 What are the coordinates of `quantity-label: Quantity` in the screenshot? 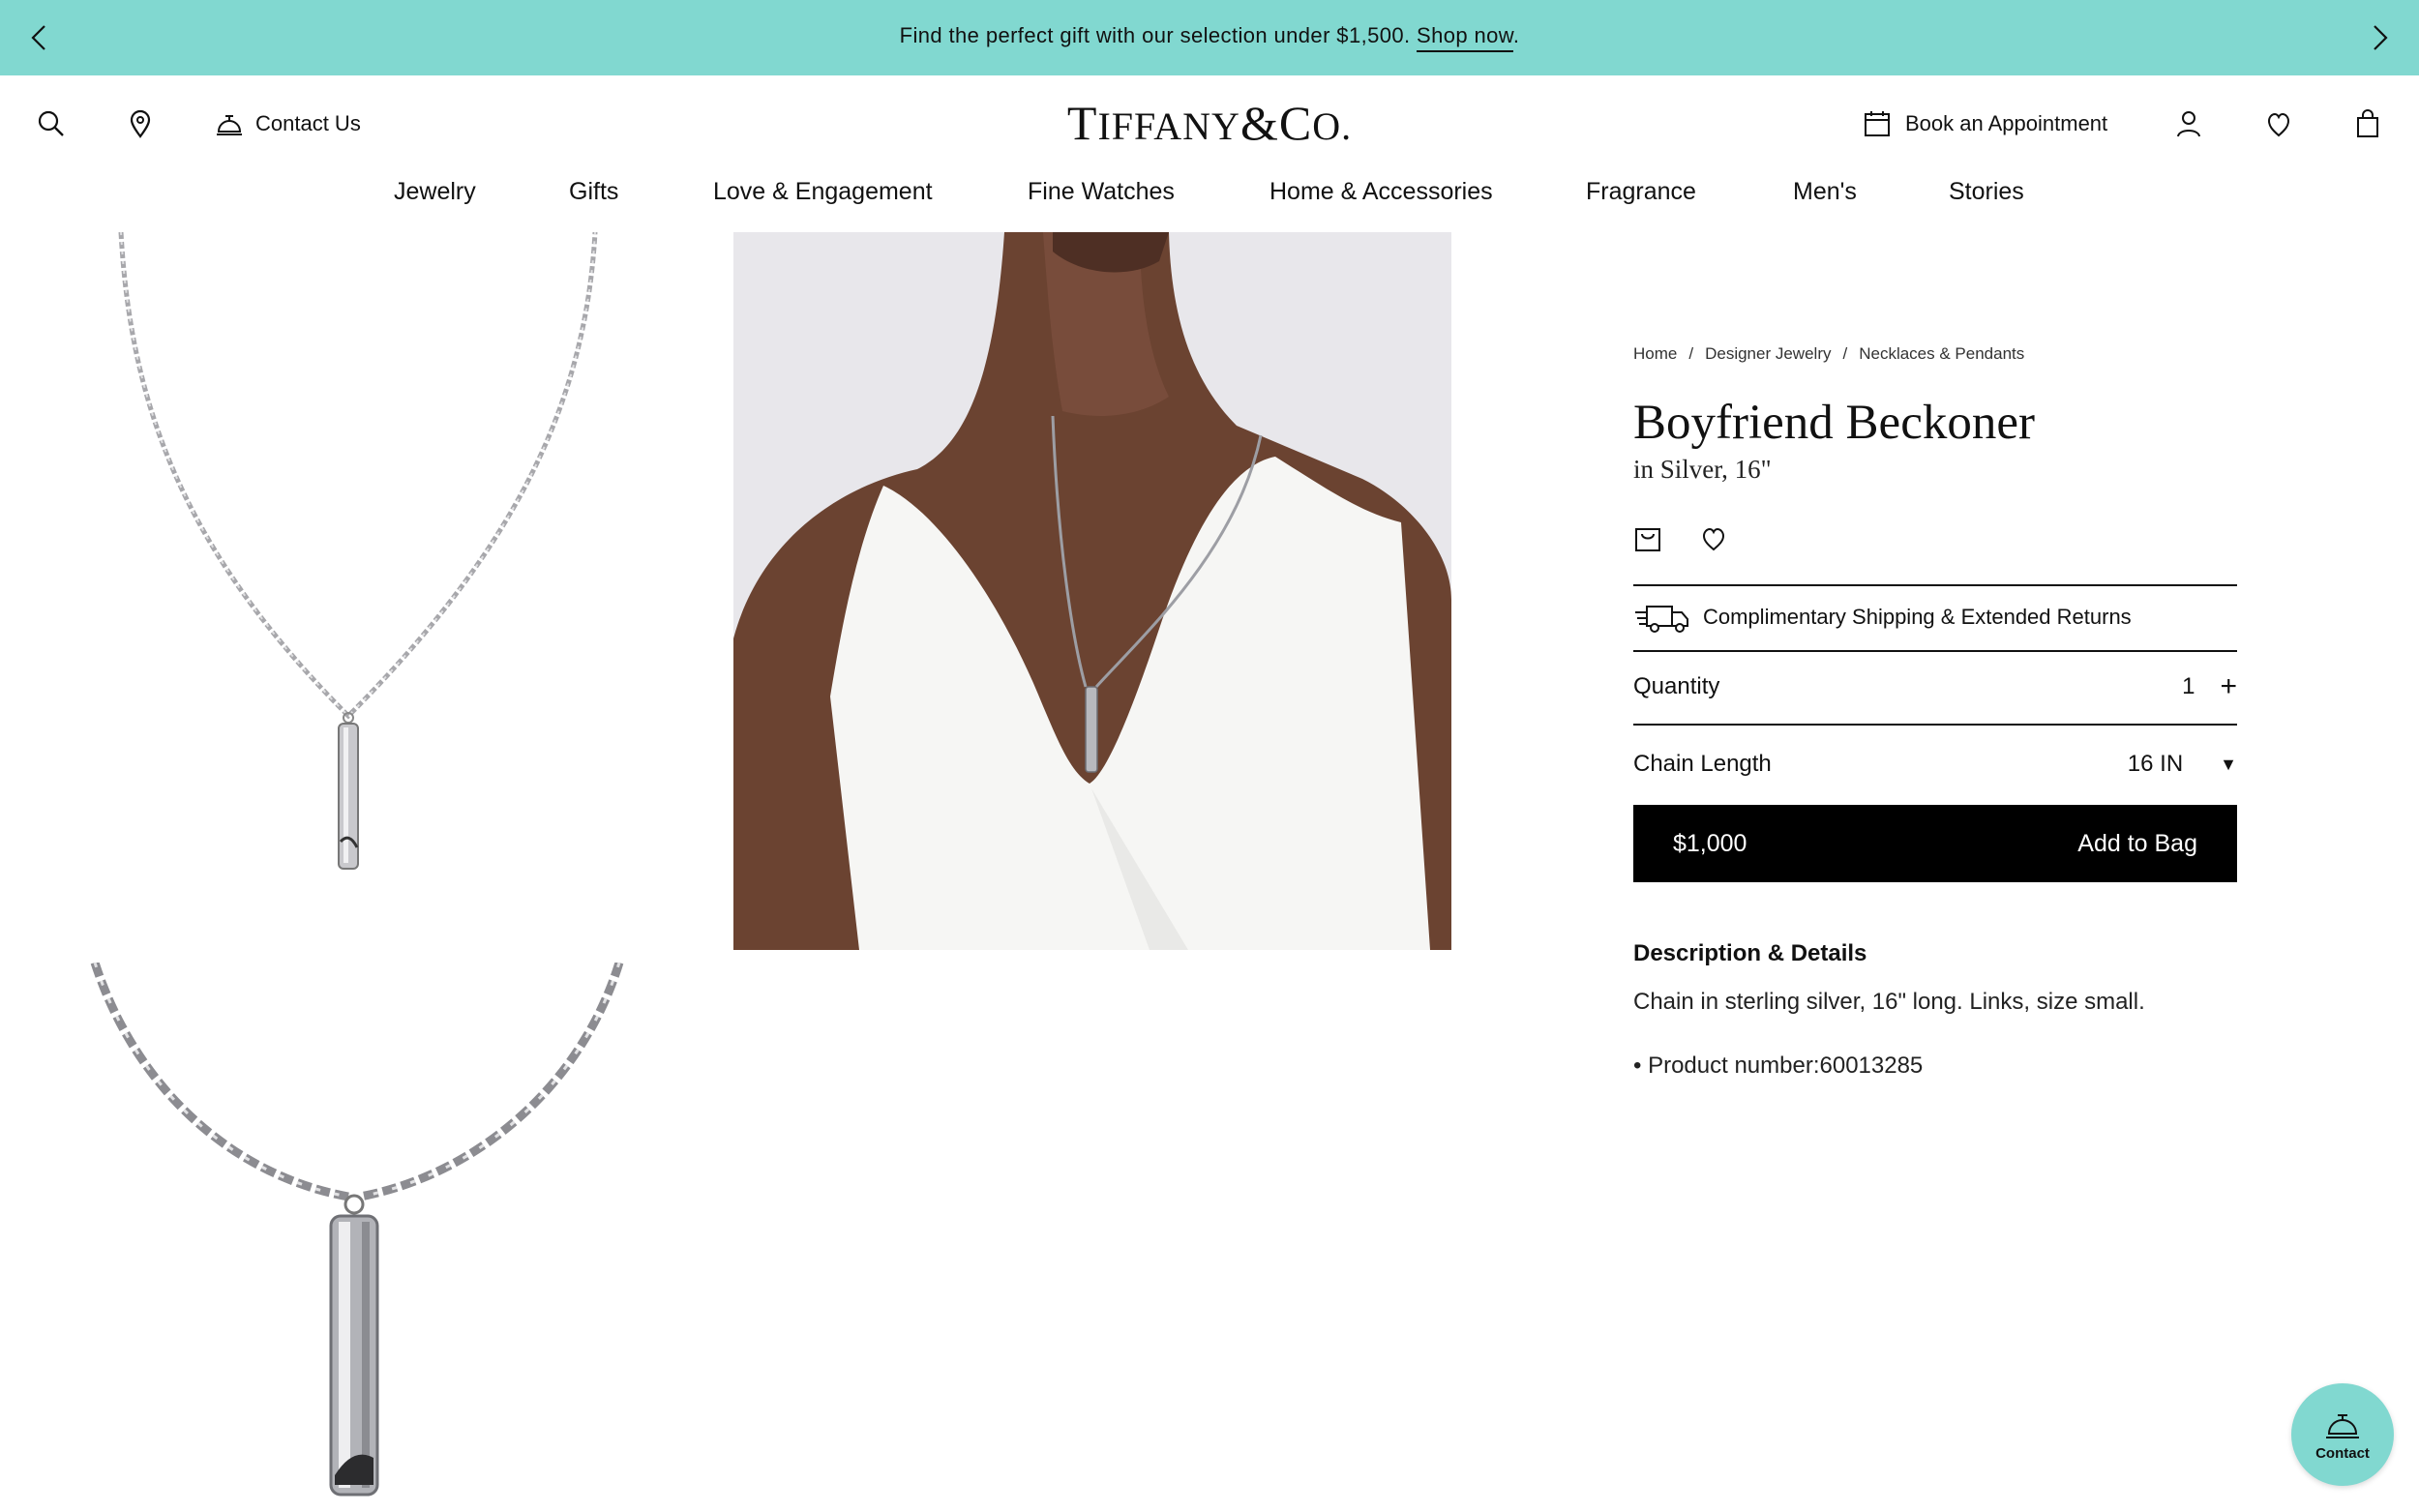 It's located at (1677, 686).